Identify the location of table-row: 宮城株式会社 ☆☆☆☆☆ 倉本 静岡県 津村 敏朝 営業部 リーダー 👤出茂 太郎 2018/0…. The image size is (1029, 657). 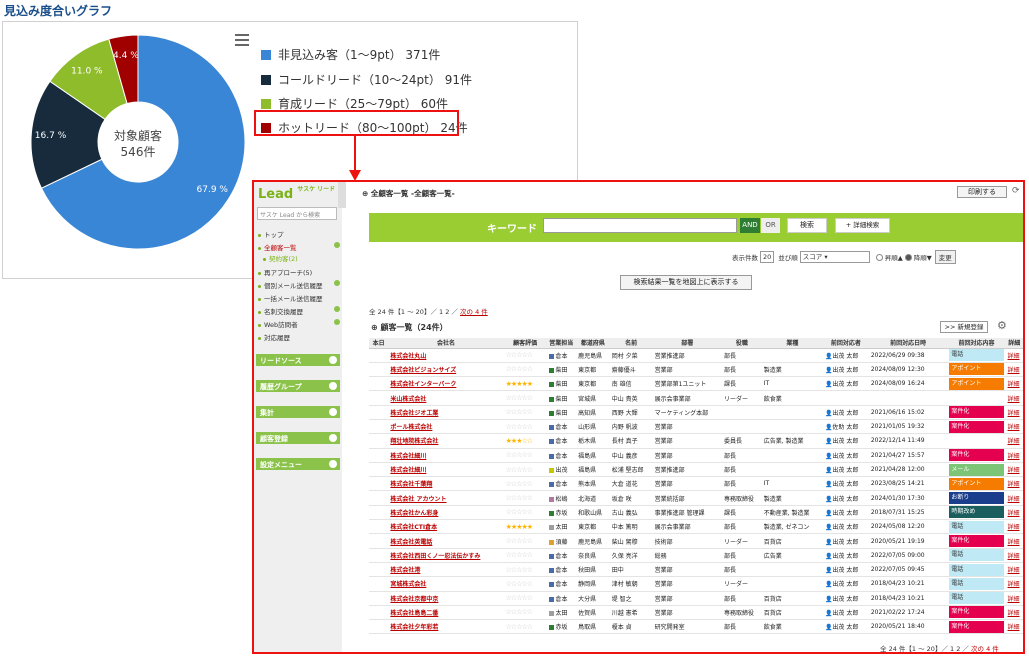
(696, 584).